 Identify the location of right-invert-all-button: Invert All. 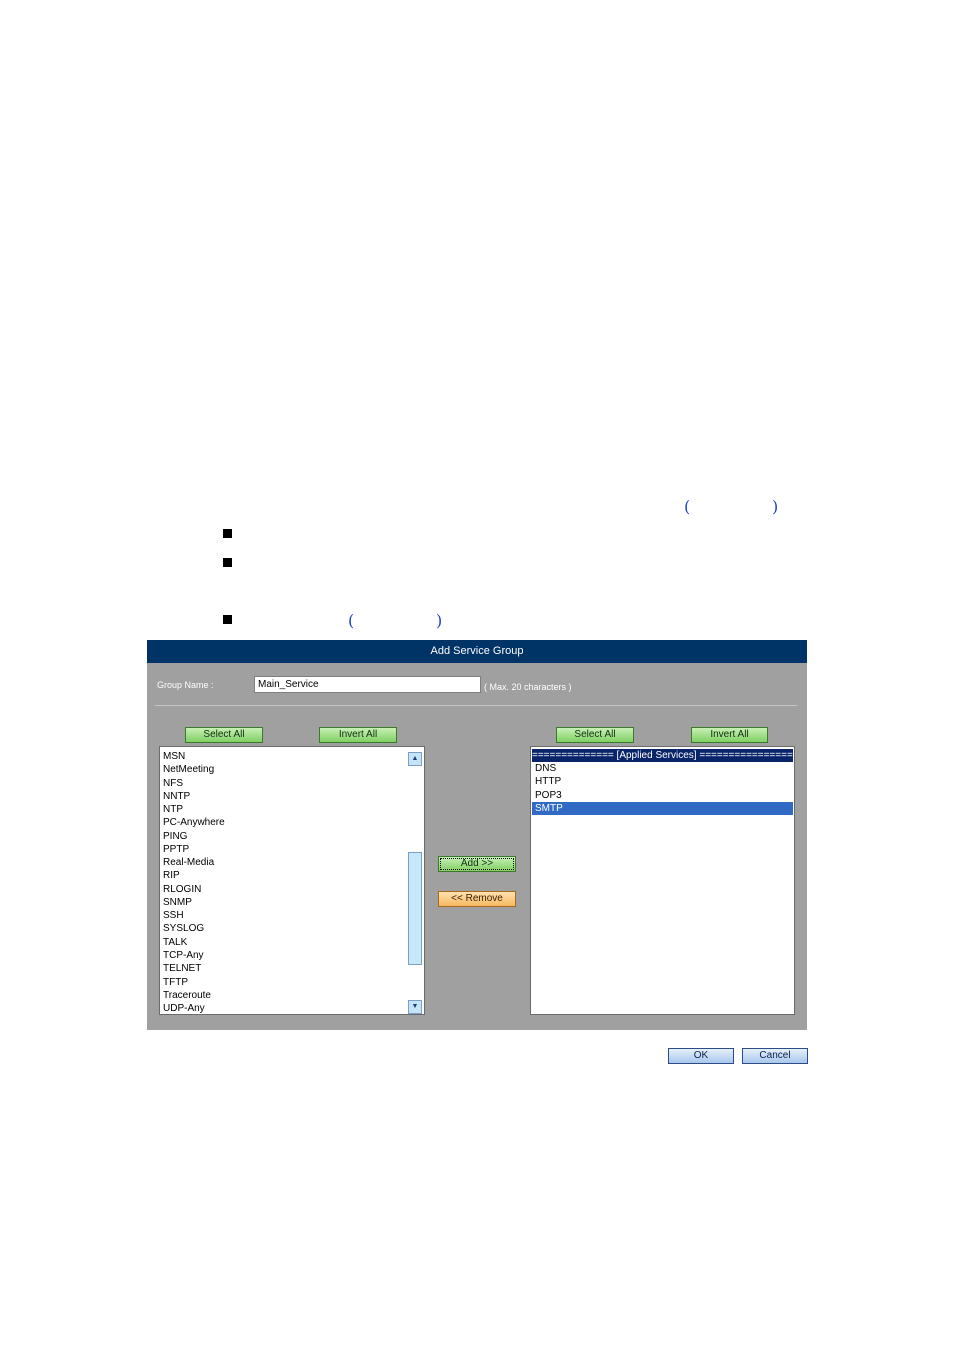
(729, 735).